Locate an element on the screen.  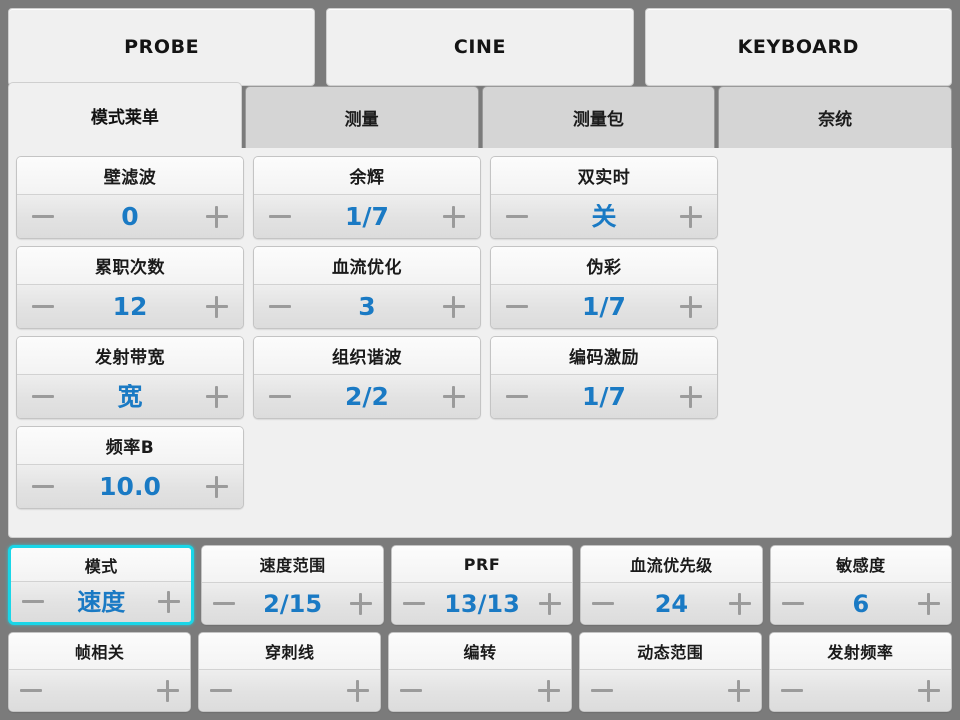
parameter-tile-value: 1/7 is located at coordinates (367, 216).